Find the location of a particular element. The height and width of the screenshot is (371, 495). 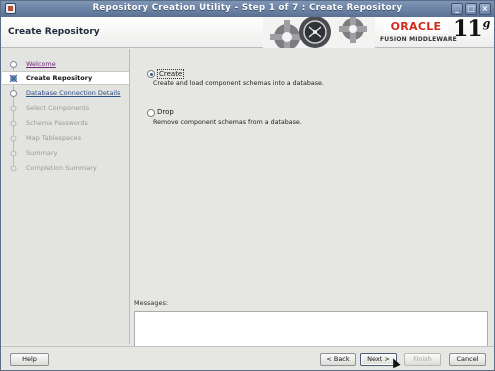

drop-radio-label: Drop is located at coordinates (165, 112).